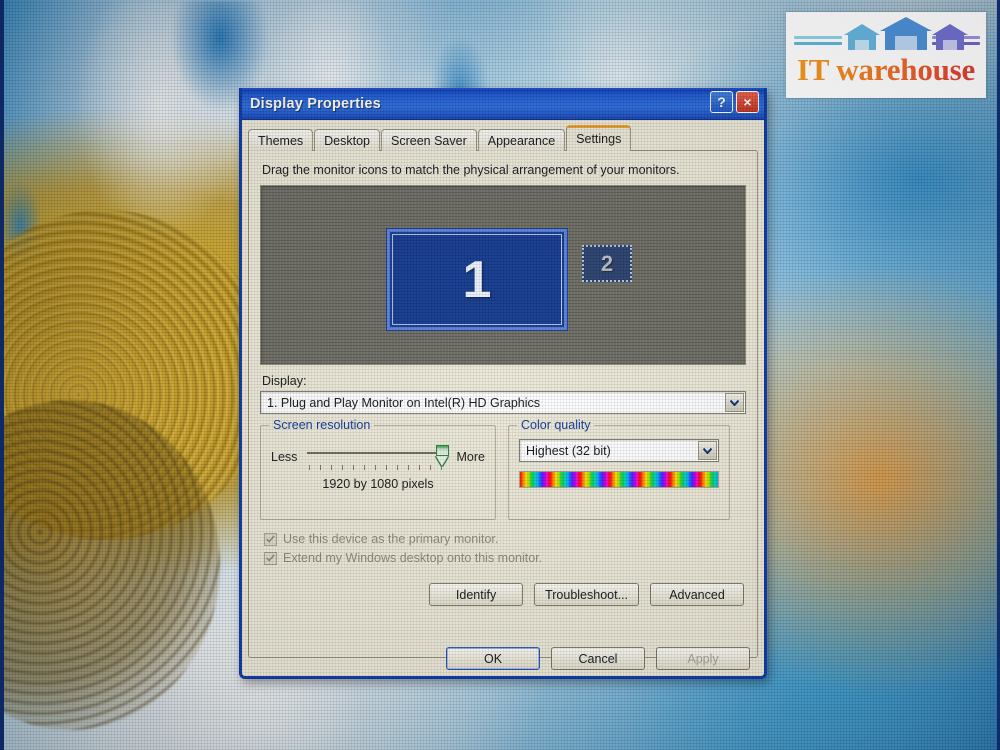 The image size is (1000, 750). What do you see at coordinates (442, 456) in the screenshot?
I see `slider-thumb` at bounding box center [442, 456].